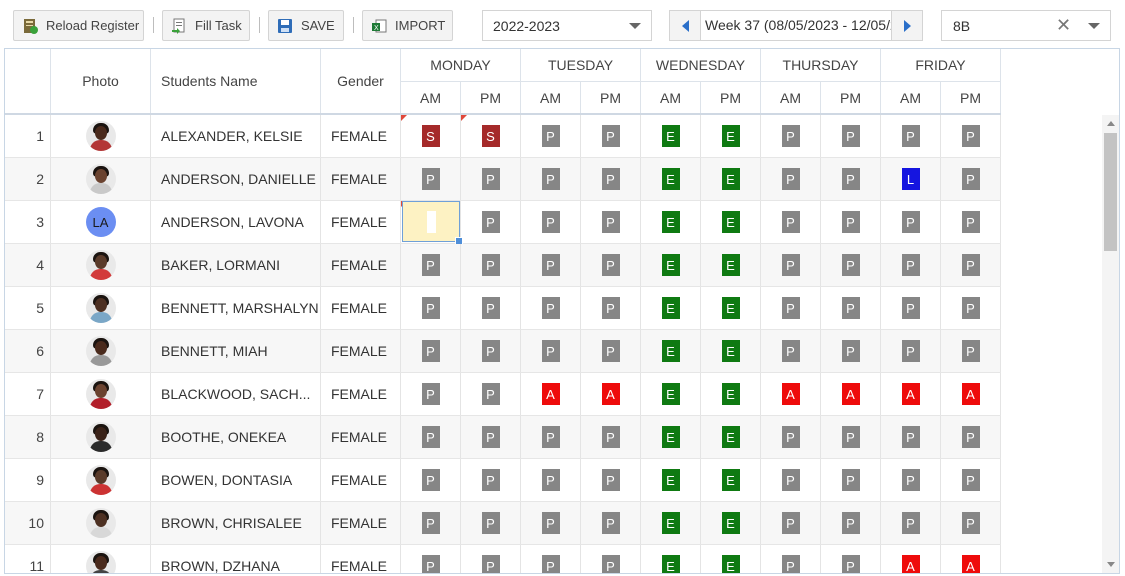 The height and width of the screenshot is (576, 1125). Describe the element at coordinates (567, 25) in the screenshot. I see `school-year-select: 2022-2023` at that location.